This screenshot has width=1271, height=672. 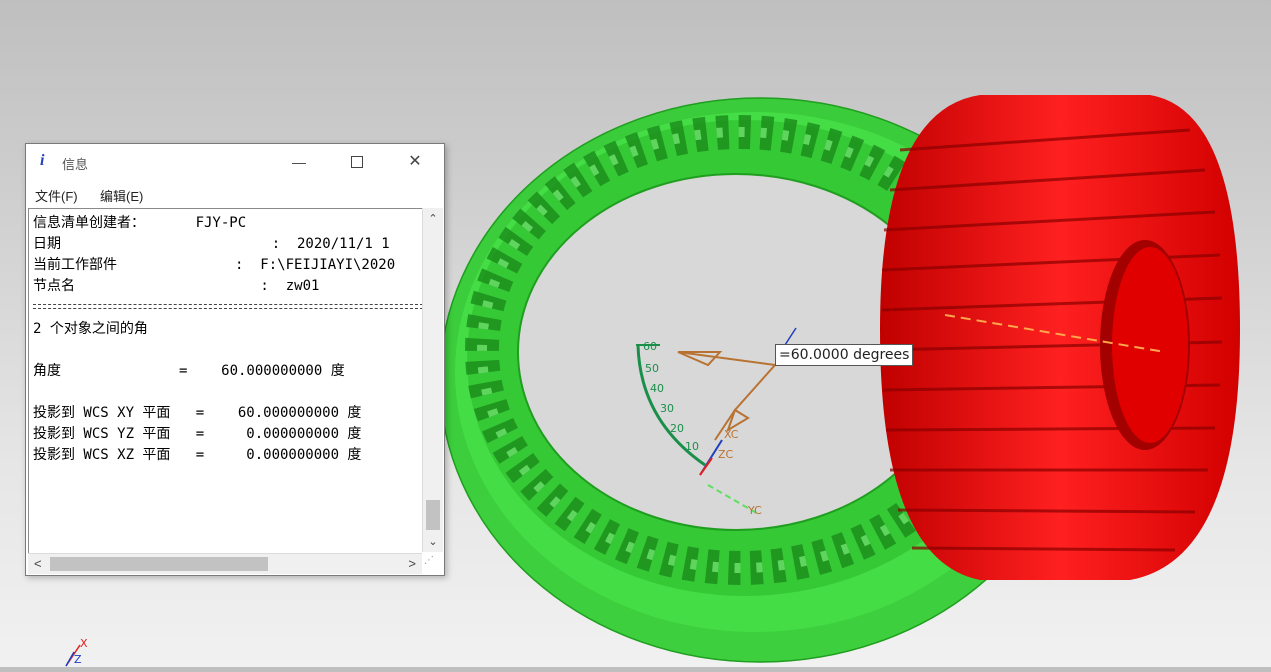 What do you see at coordinates (677, 428) in the screenshot?
I see `protractor-tick-20: 20` at bounding box center [677, 428].